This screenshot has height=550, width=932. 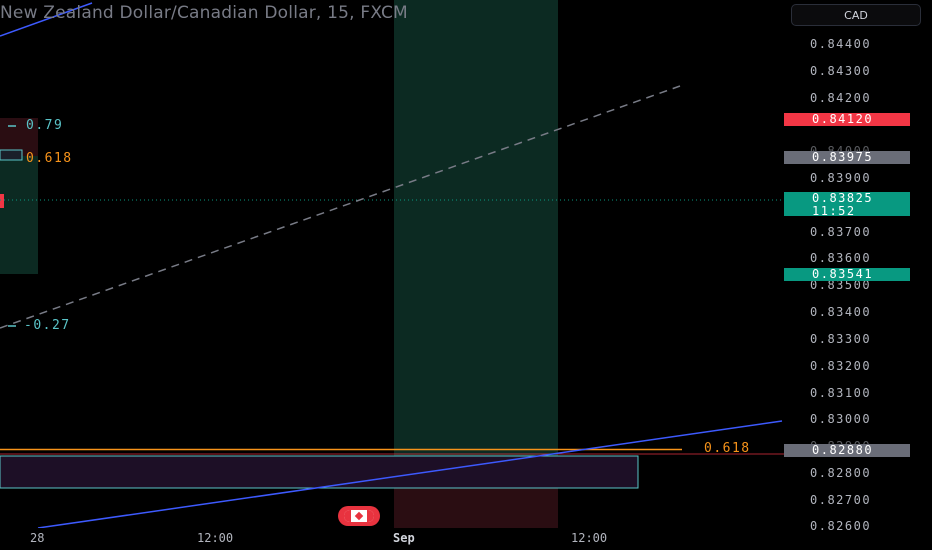 I want to click on position-marker, so click(x=2, y=201).